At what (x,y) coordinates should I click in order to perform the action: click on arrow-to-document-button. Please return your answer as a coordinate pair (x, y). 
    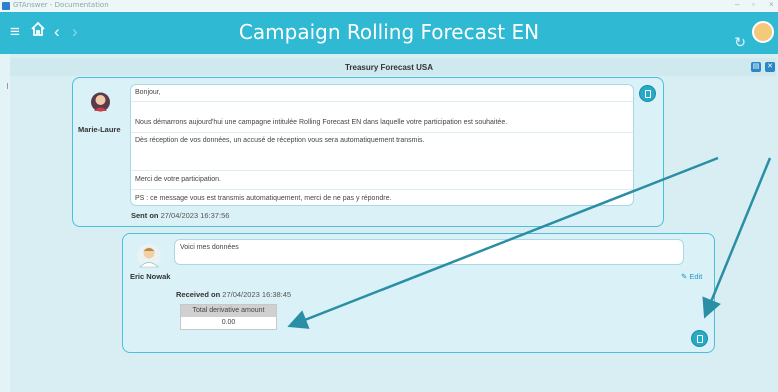
    Looking at the image, I should click on (737, 238).